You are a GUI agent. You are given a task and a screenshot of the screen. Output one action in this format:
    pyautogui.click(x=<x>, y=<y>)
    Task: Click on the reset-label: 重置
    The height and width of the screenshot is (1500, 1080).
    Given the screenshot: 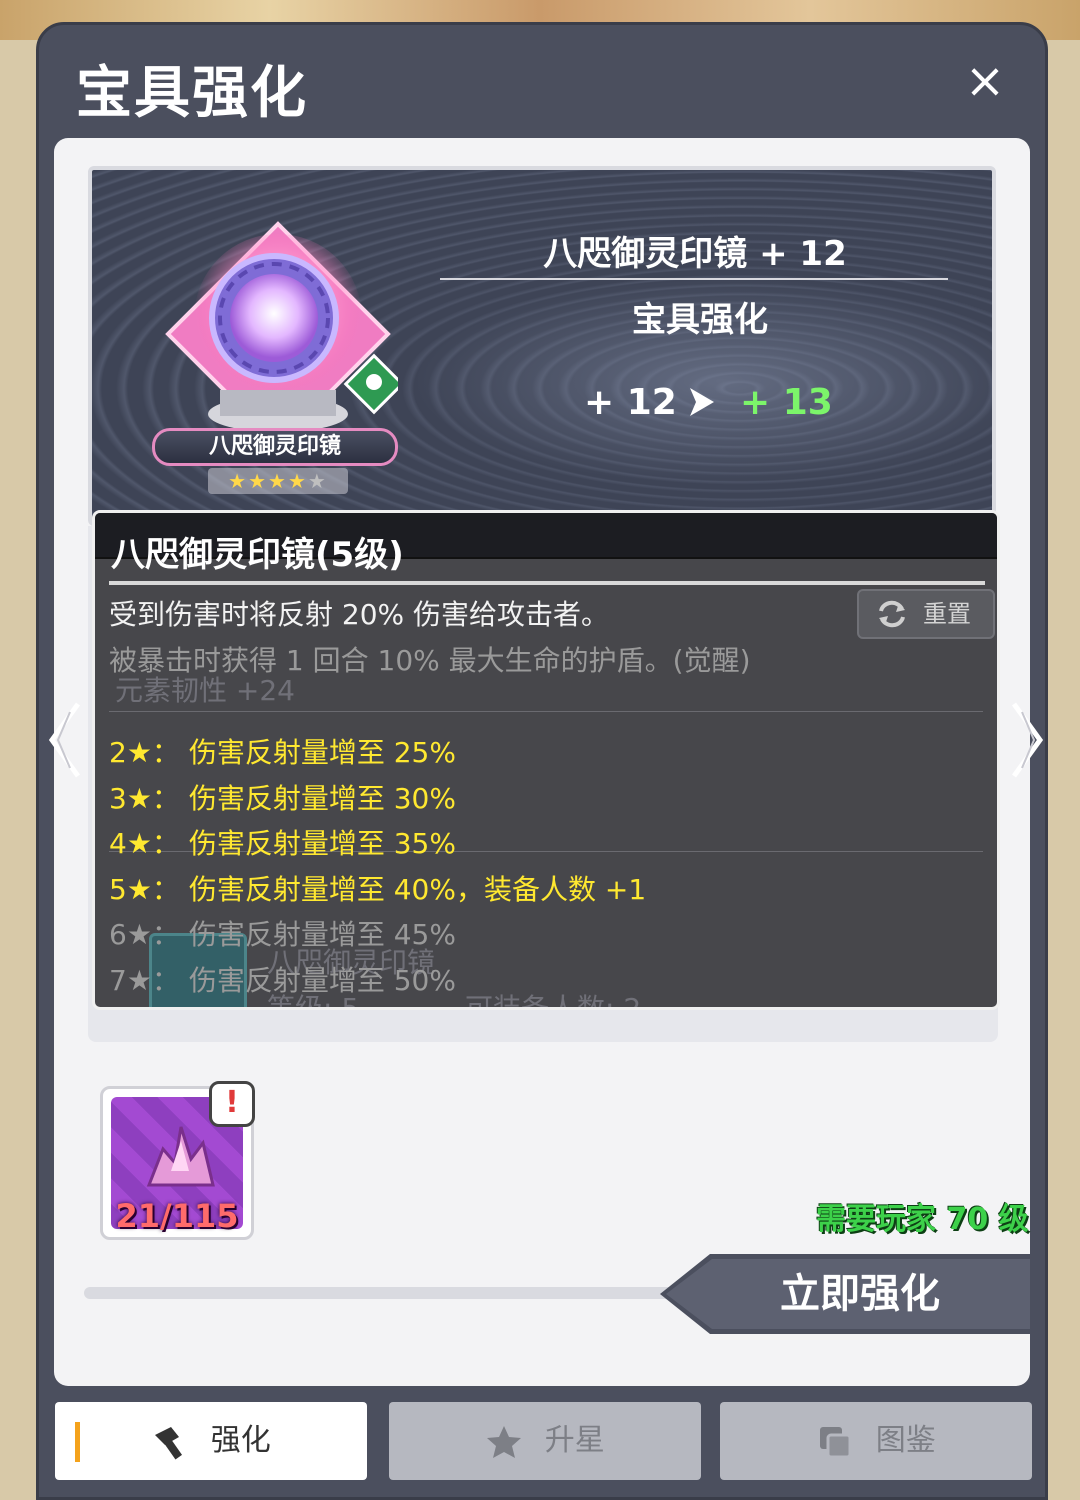 What is the action you would take?
    pyautogui.click(x=947, y=614)
    